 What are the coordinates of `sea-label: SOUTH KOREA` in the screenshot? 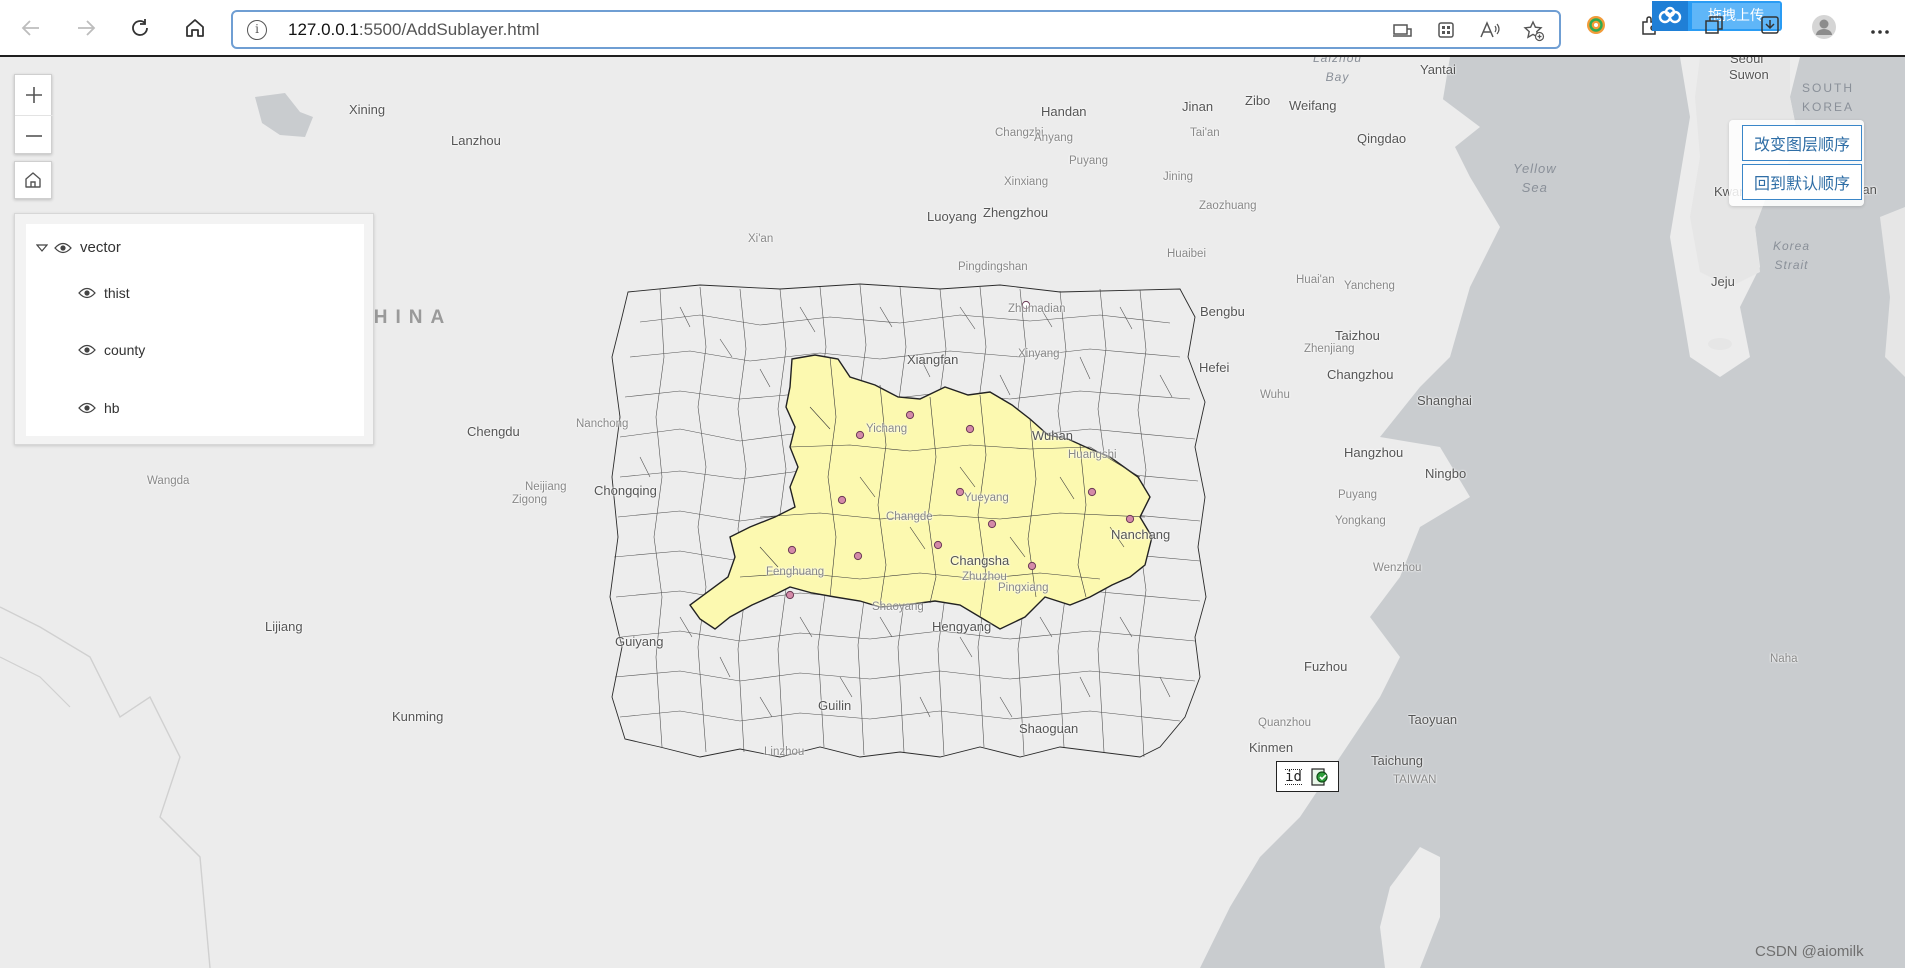 It's located at (1828, 97).